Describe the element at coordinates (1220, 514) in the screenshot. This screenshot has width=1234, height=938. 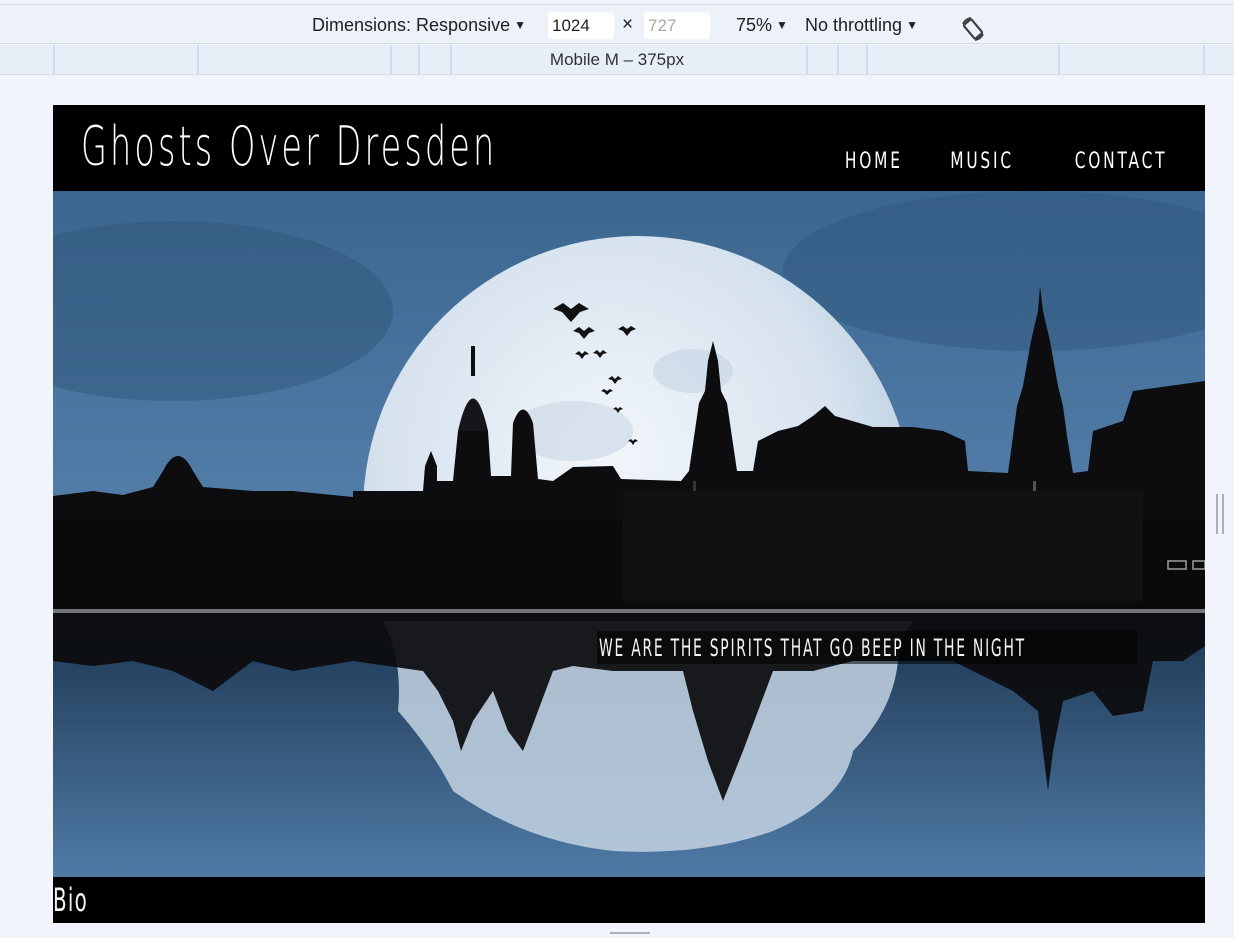
I see `viewport-resize-handle` at that location.